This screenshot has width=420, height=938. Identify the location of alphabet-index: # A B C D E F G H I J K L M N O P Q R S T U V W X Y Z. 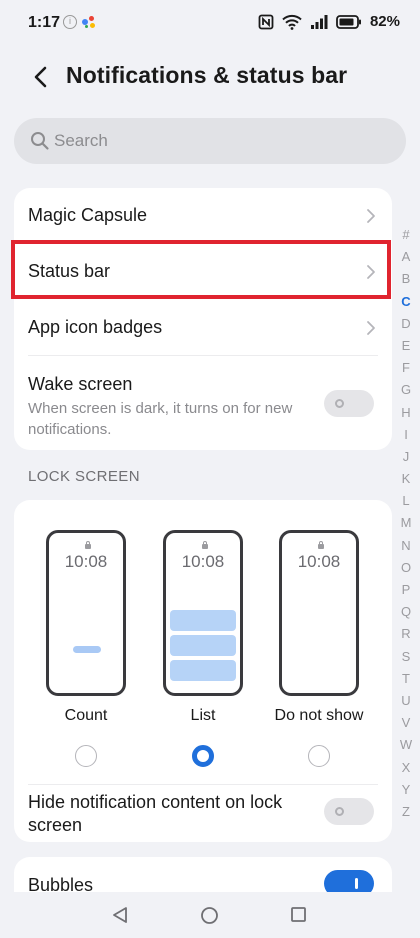
(406, 523).